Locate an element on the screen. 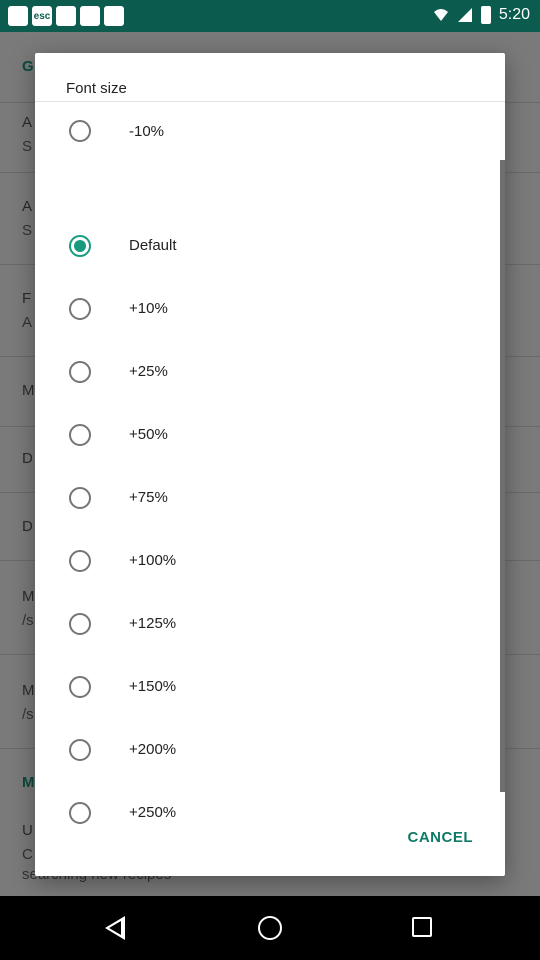 This screenshot has width=540, height=960. back-icon is located at coordinates (115, 928).